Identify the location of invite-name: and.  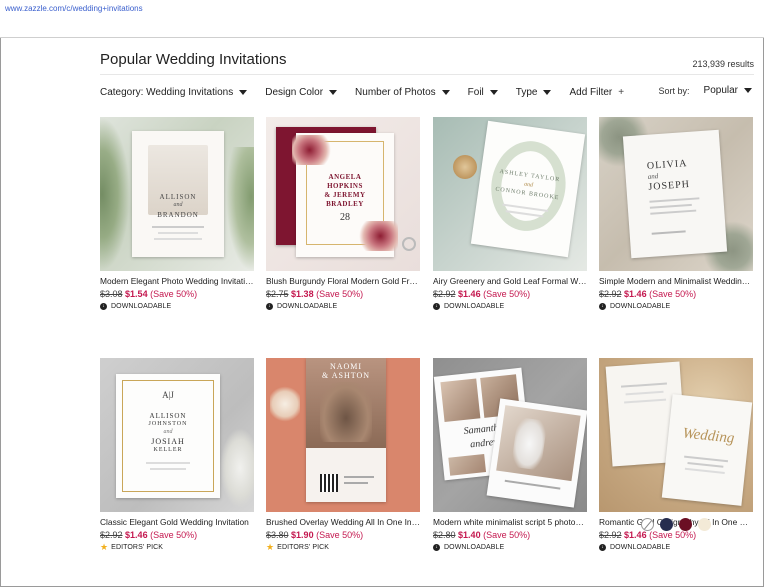
(168, 432).